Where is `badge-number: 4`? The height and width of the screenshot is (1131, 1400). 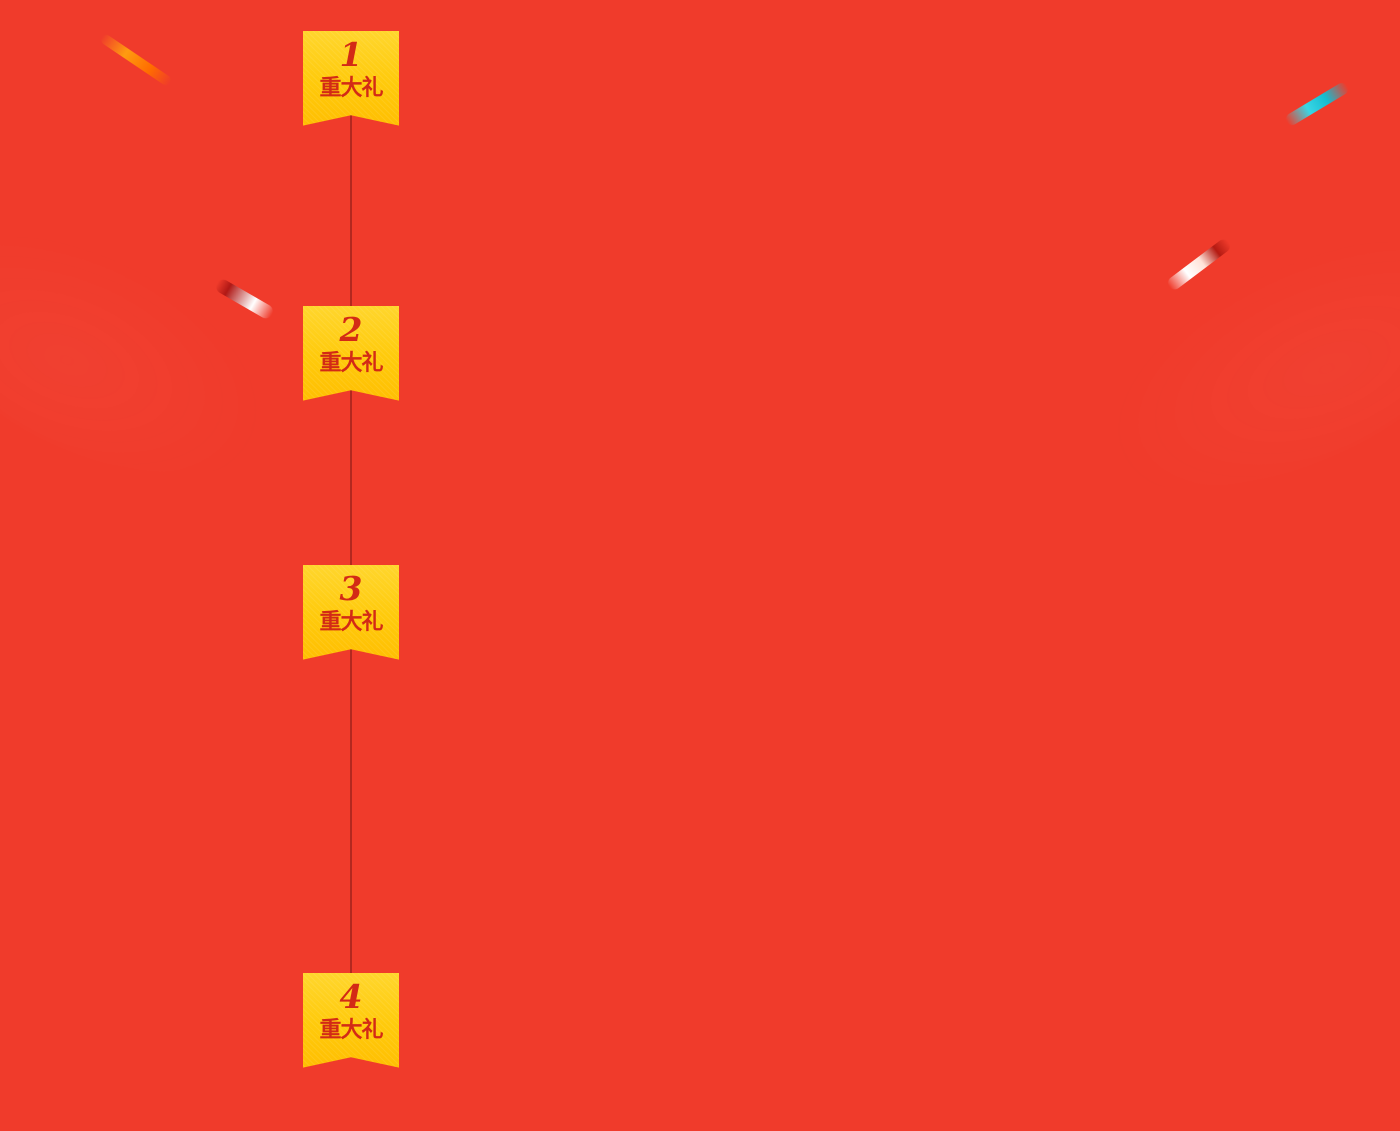
badge-number: 4 is located at coordinates (351, 996).